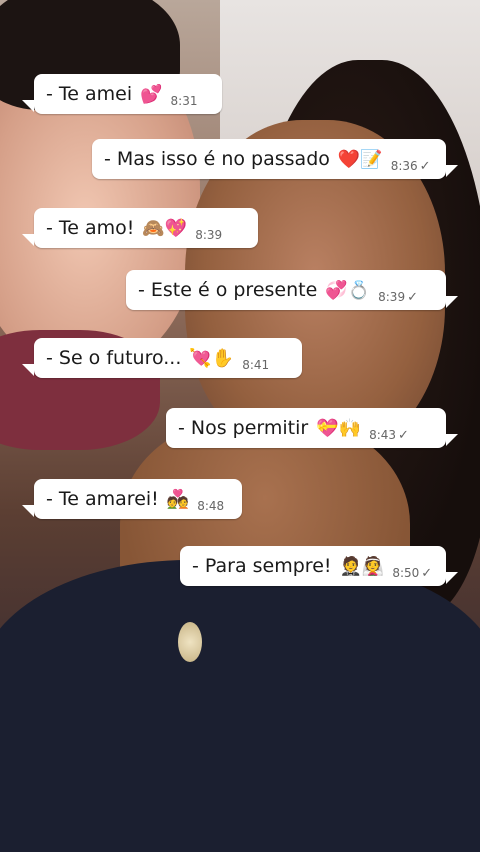 This screenshot has height=852, width=480. I want to click on message-text: - Este é o presente, so click(228, 290).